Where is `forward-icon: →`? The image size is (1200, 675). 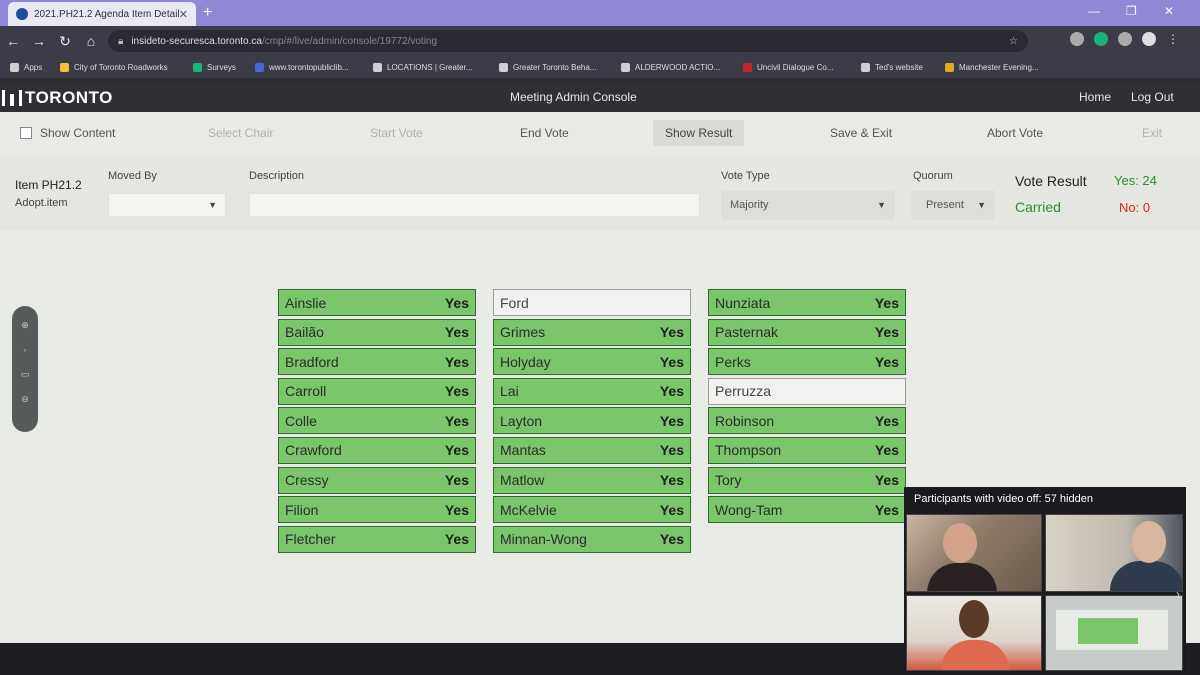
forward-icon: → is located at coordinates (39, 41).